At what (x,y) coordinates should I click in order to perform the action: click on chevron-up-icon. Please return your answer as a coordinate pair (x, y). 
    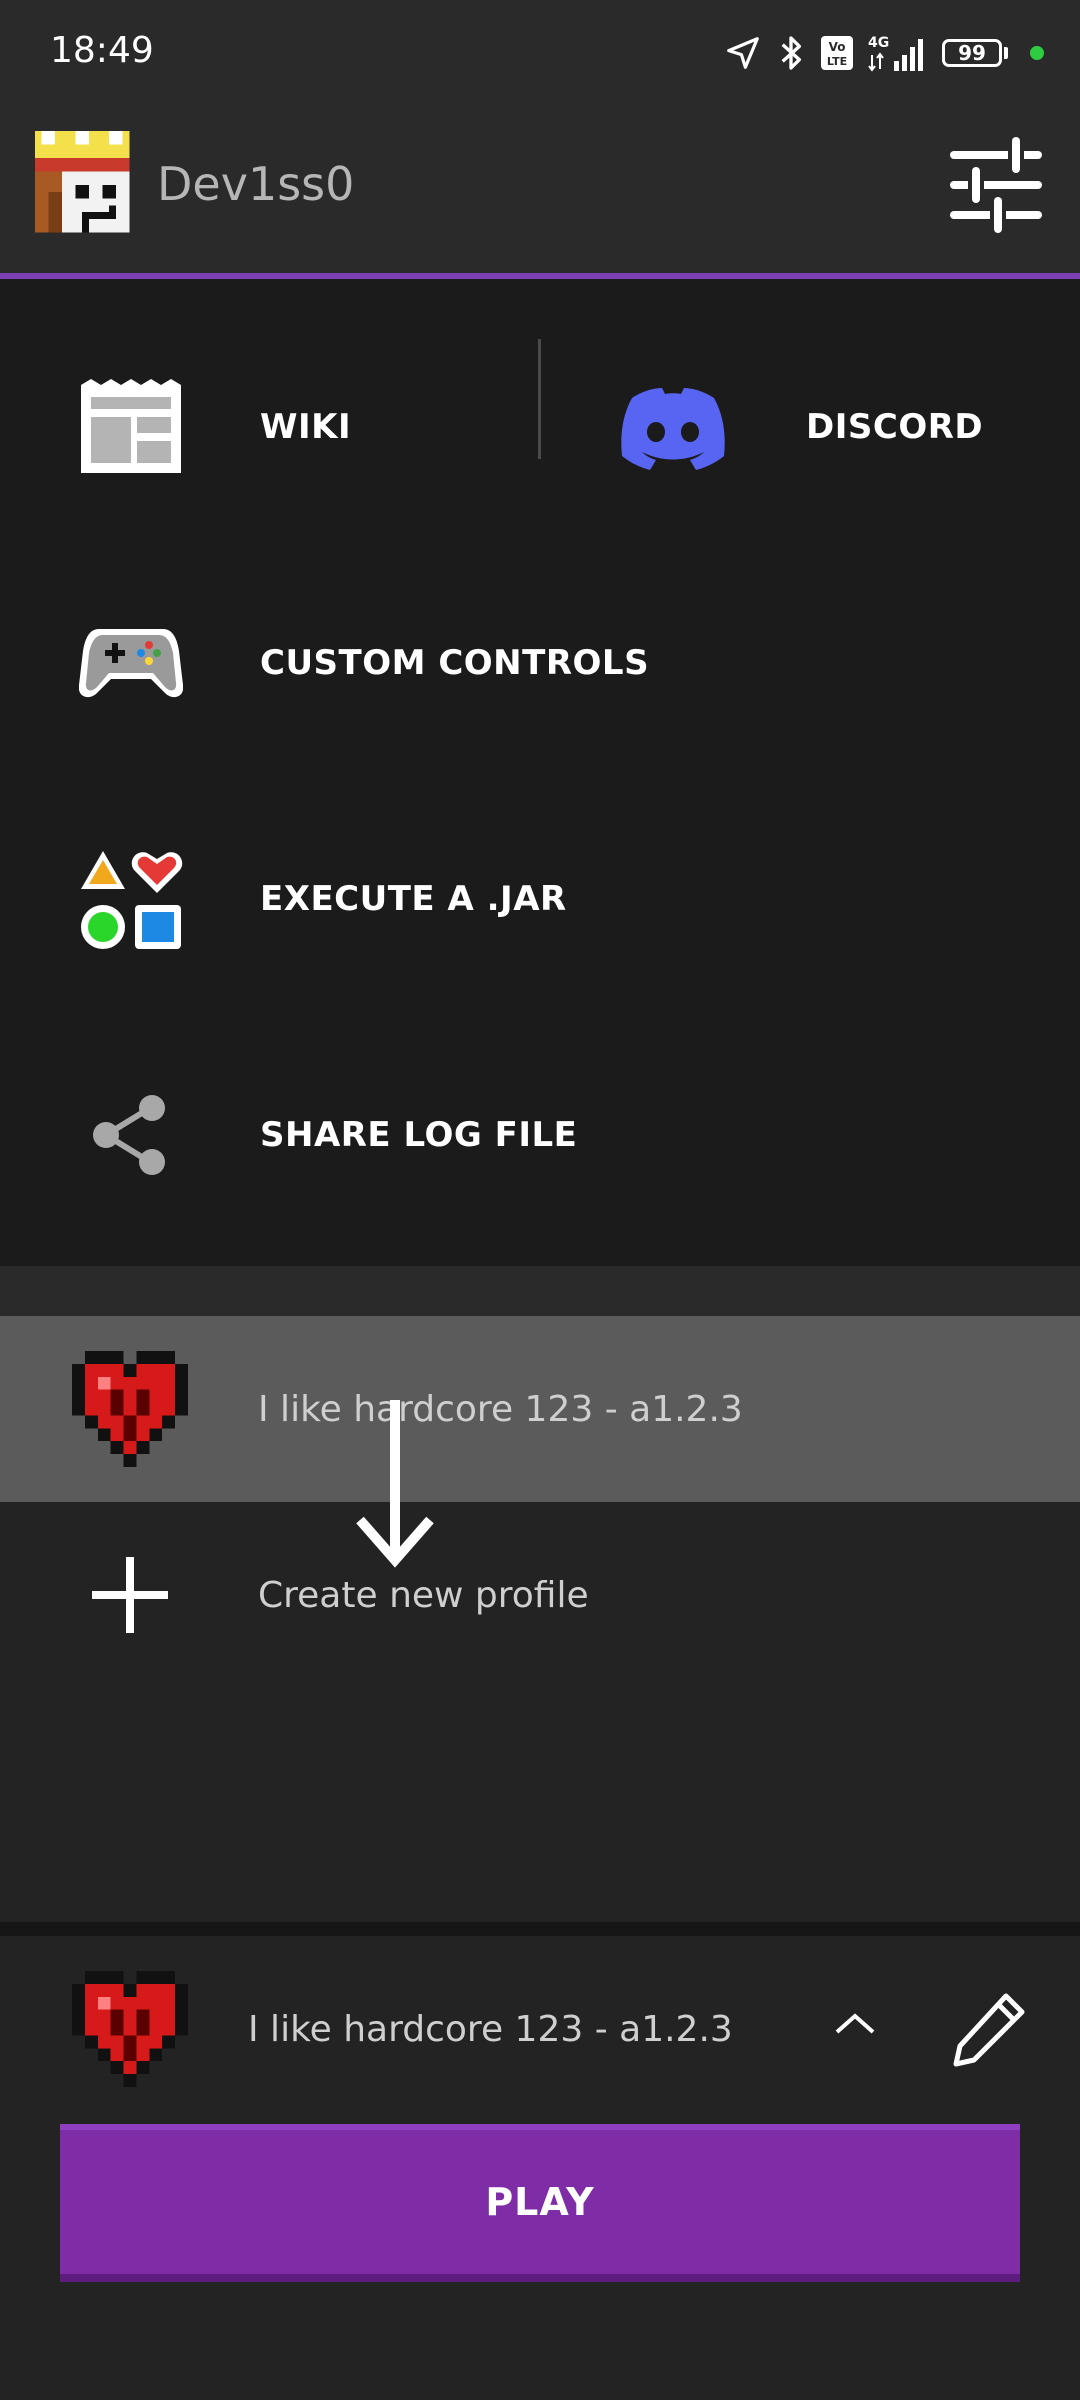
    Looking at the image, I should click on (855, 2024).